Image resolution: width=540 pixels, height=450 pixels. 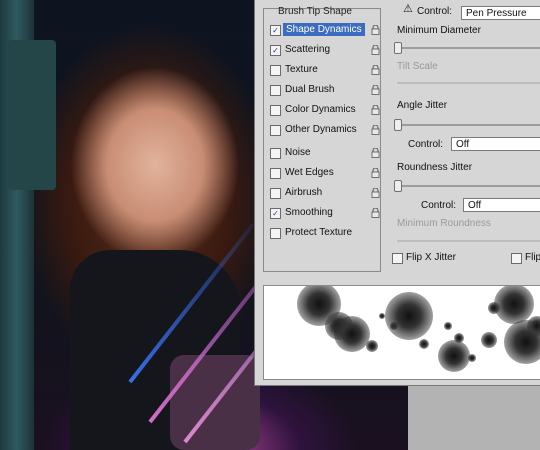 What do you see at coordinates (309, 212) in the screenshot?
I see `option-label: Smoothing` at bounding box center [309, 212].